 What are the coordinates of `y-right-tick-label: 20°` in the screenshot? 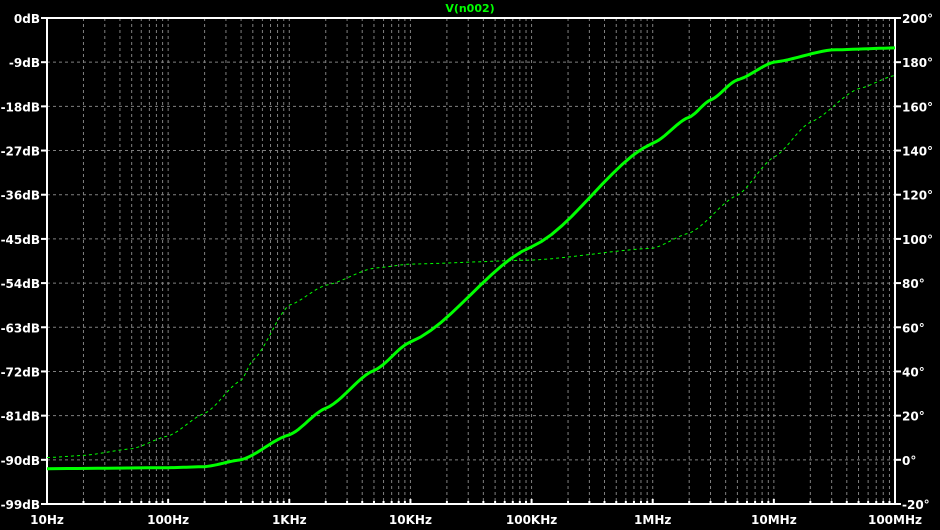 It's located at (913, 417).